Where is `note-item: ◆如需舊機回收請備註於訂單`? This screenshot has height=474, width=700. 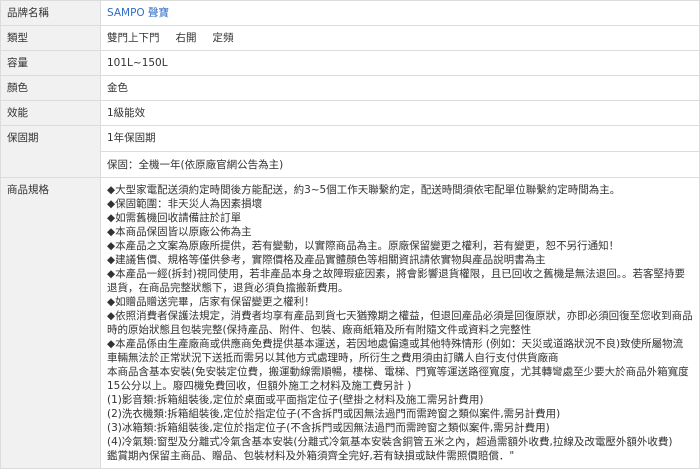 note-item: ◆如需舊機回收請備註於訂單 is located at coordinates (174, 218).